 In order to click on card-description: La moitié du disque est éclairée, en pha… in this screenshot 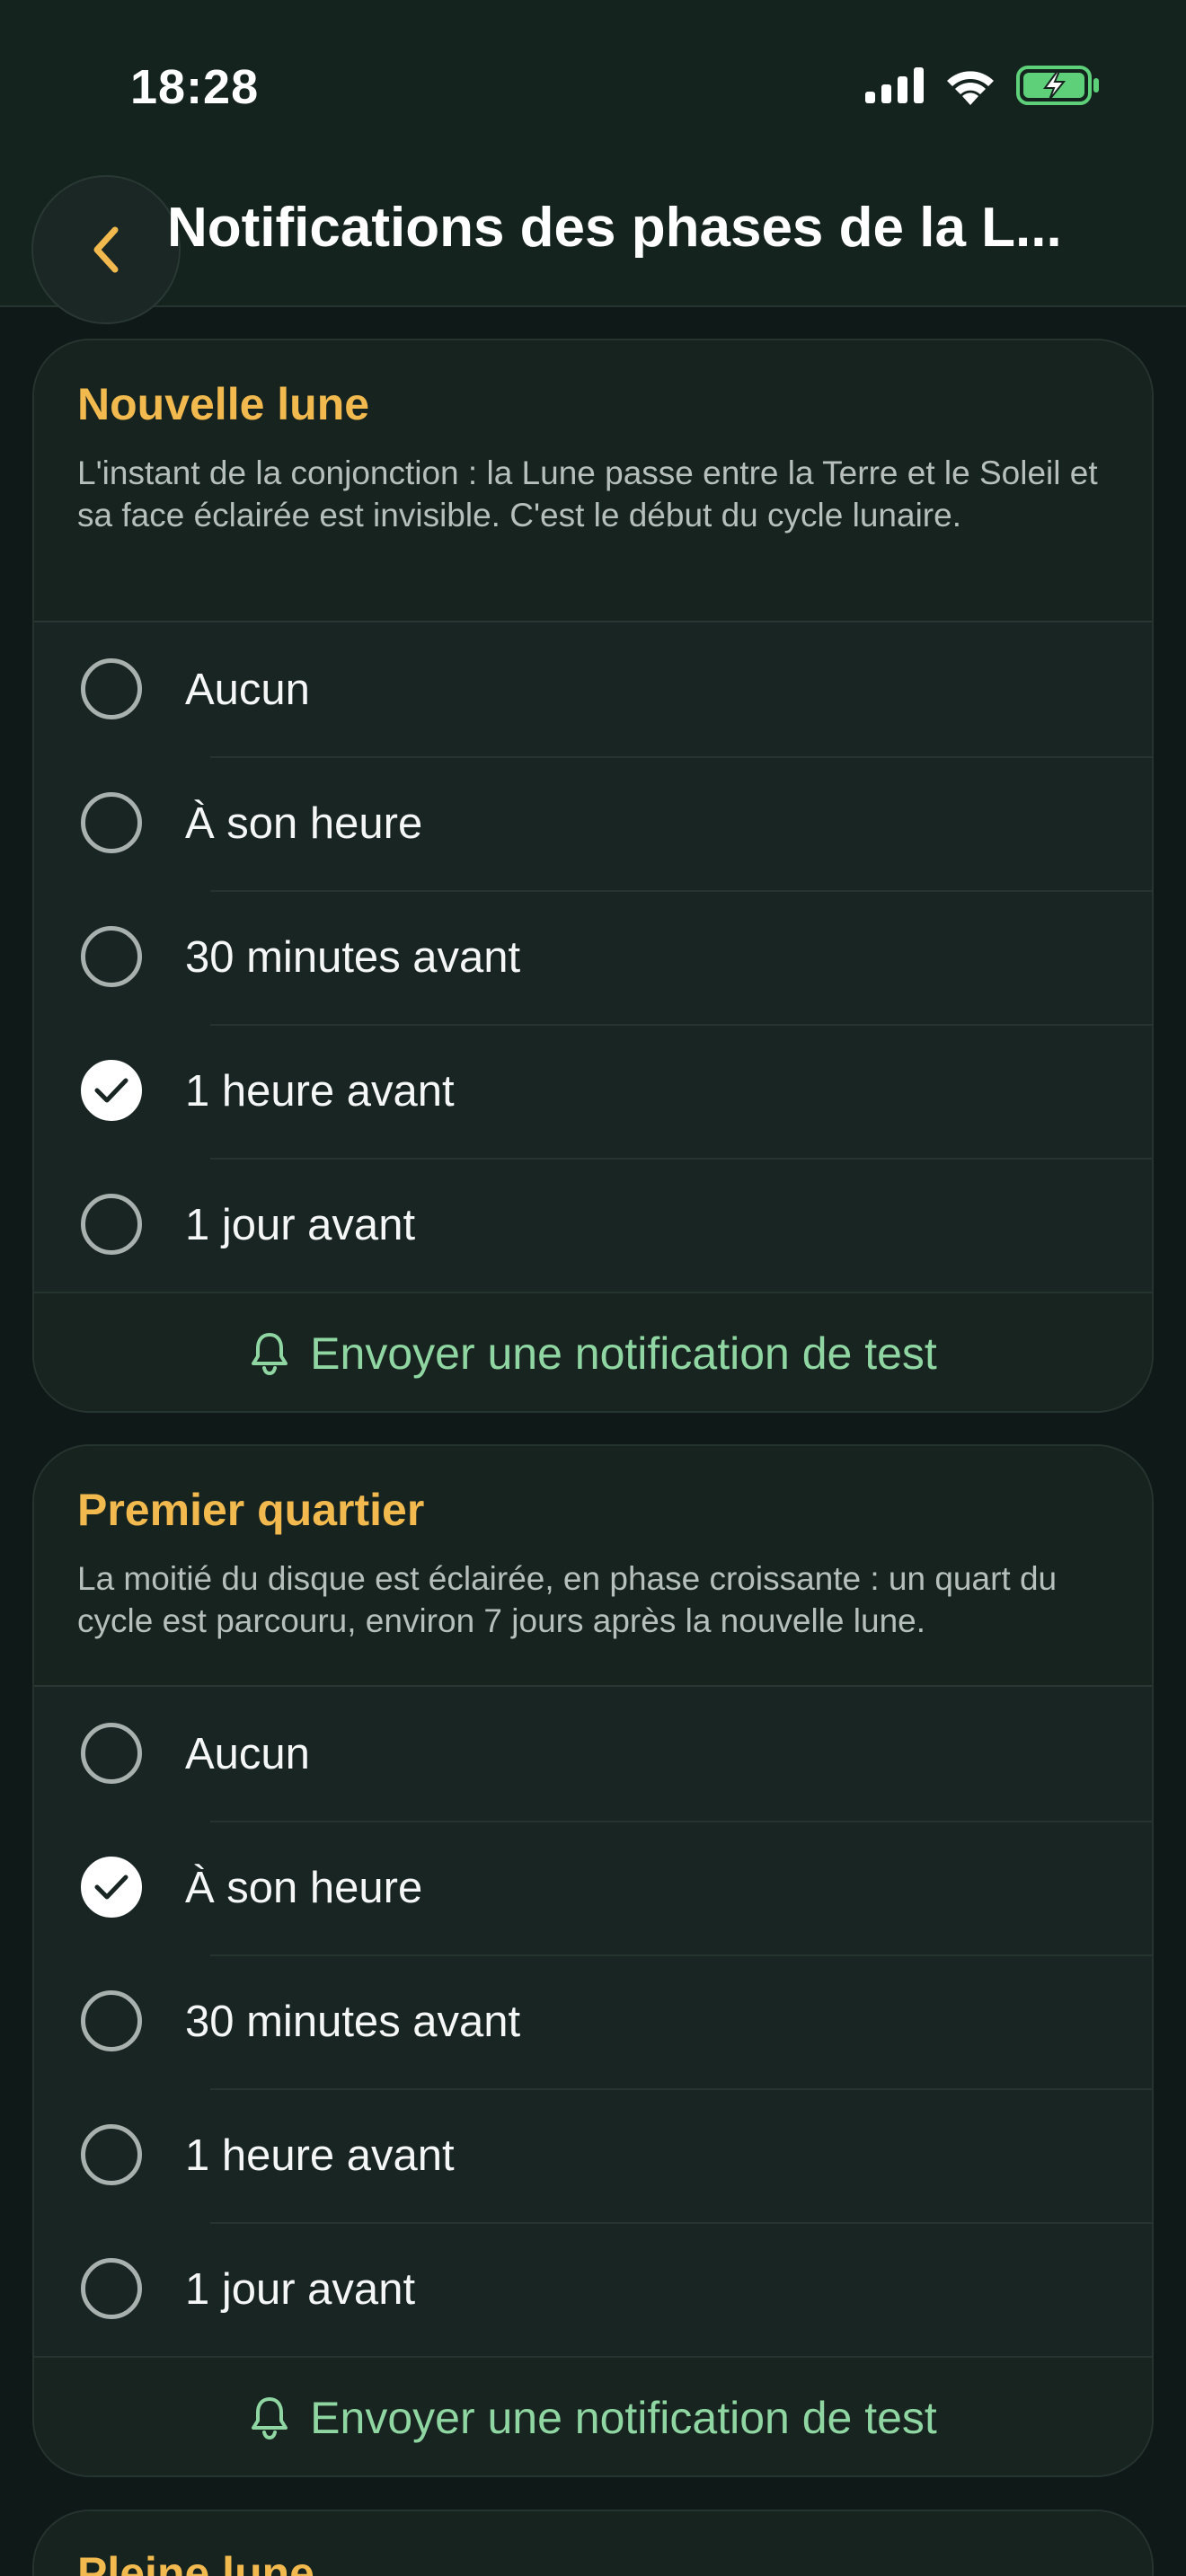, I will do `click(567, 1599)`.